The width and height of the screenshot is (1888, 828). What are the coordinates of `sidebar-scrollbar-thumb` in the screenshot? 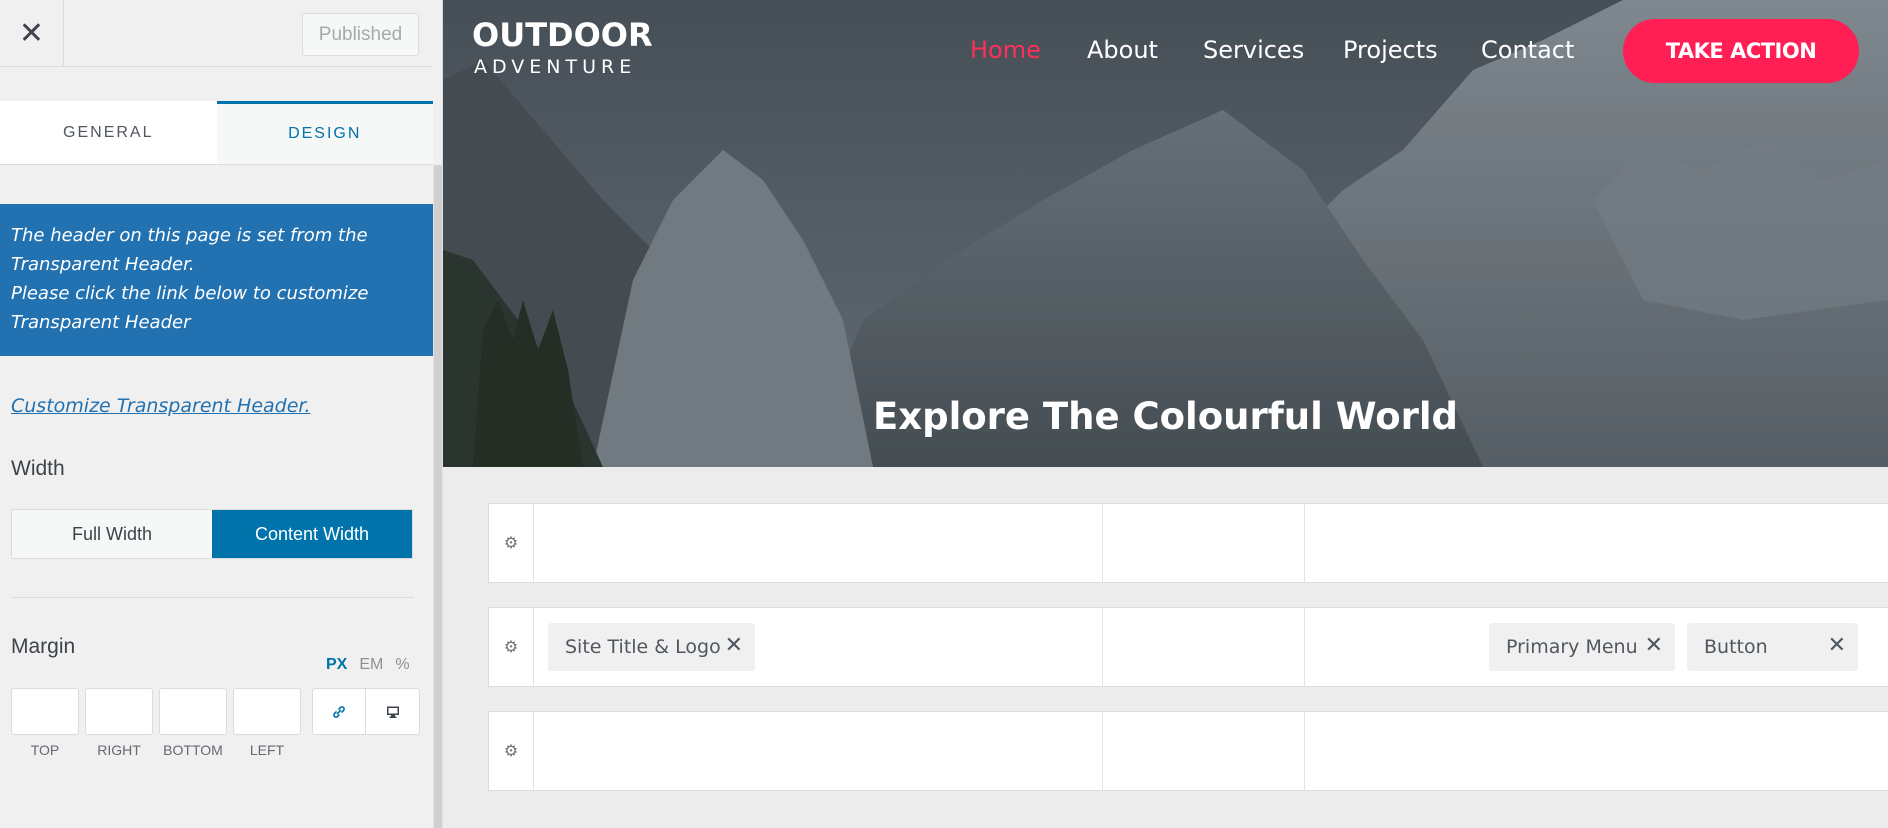 It's located at (438, 496).